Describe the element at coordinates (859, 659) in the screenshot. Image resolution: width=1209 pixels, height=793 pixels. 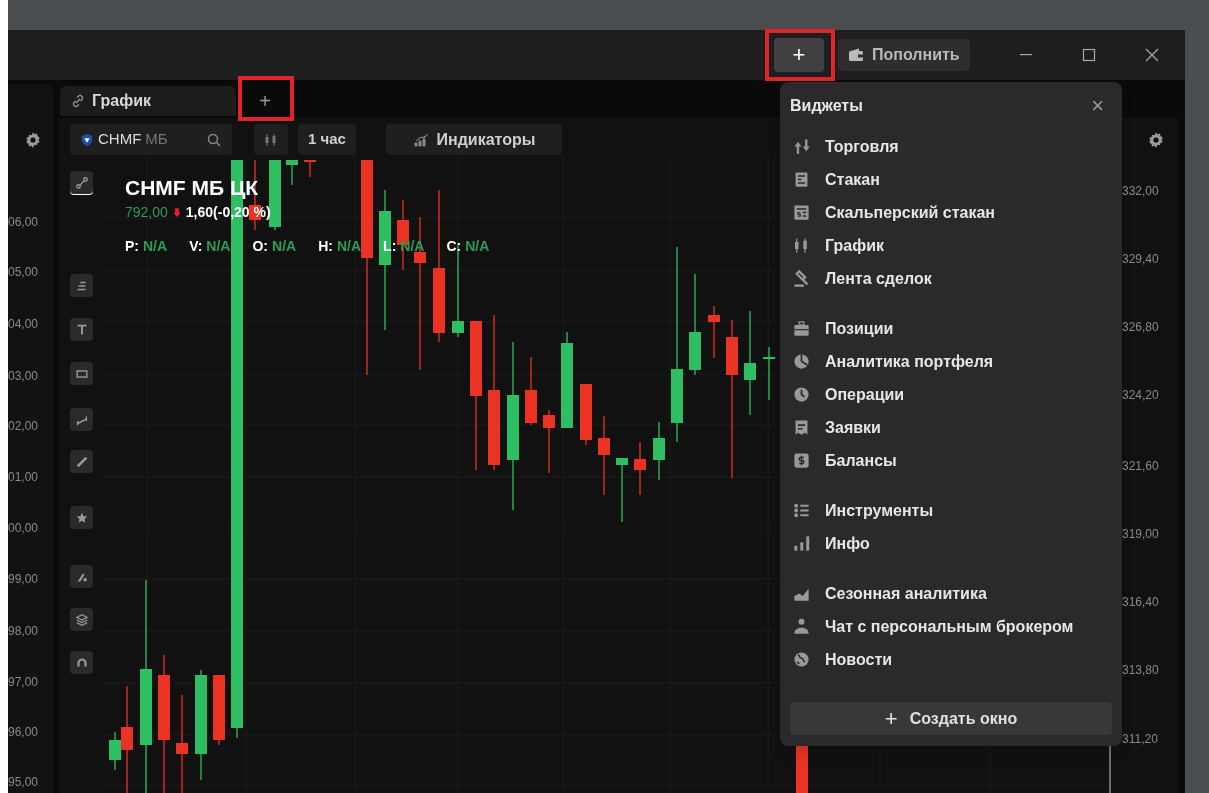
I see `widget-menu-item: Новости` at that location.